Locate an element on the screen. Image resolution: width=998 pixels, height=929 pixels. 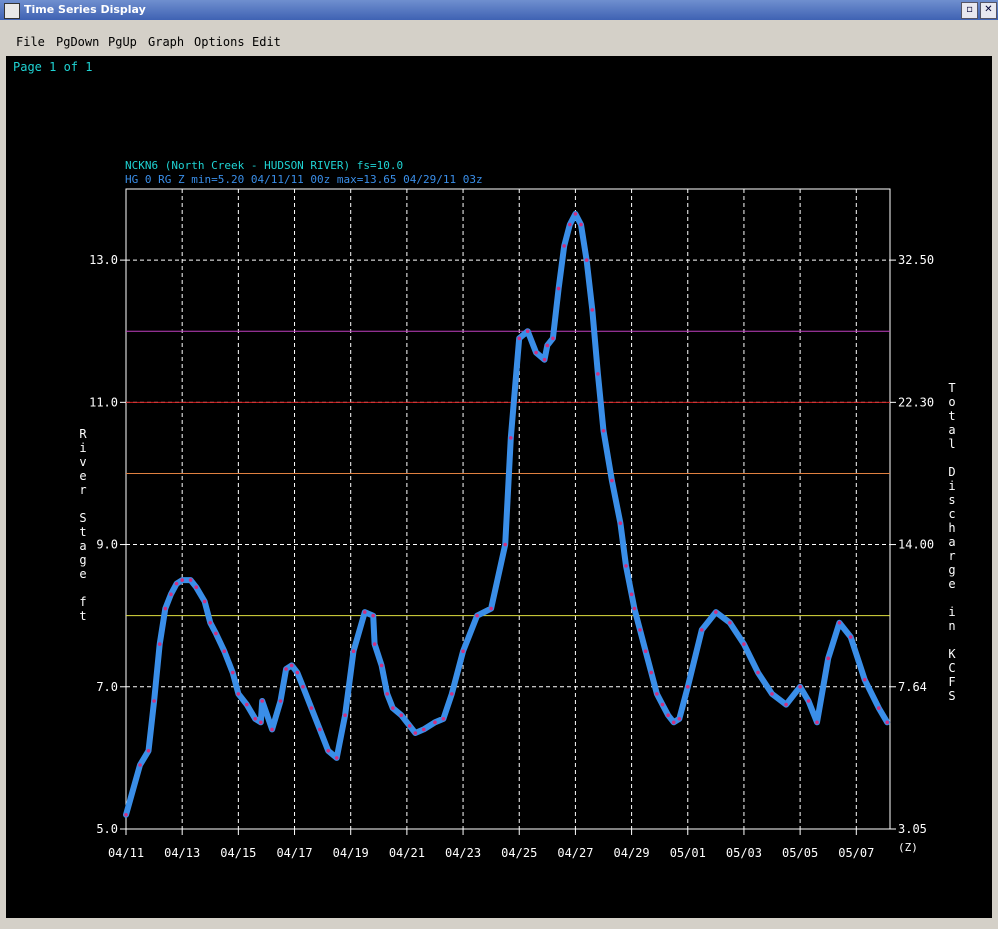
close-icon: ✕ is located at coordinates (988, 10).